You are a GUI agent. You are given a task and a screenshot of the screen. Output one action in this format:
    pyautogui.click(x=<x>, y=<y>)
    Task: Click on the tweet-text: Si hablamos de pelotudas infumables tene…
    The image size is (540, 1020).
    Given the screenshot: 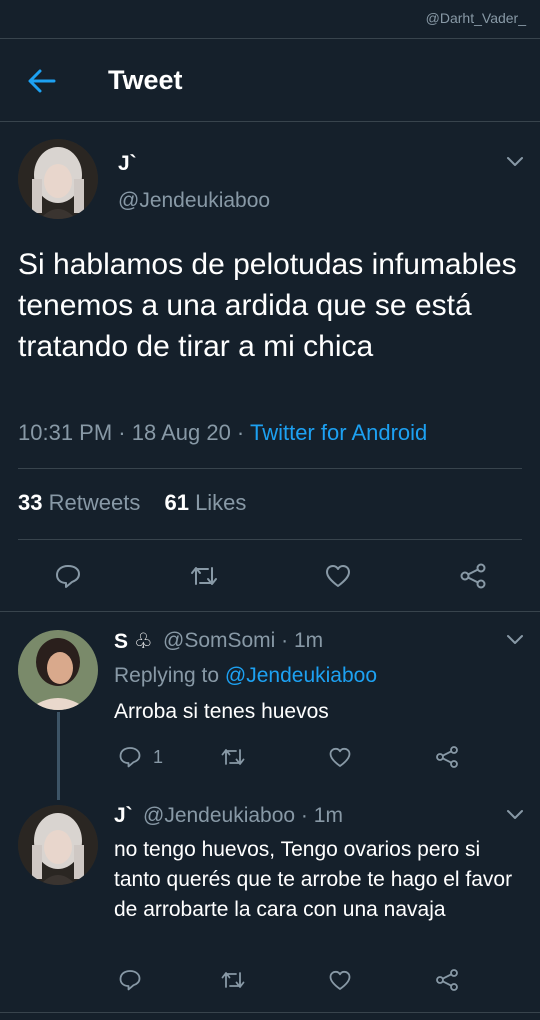 What is the action you would take?
    pyautogui.click(x=267, y=305)
    